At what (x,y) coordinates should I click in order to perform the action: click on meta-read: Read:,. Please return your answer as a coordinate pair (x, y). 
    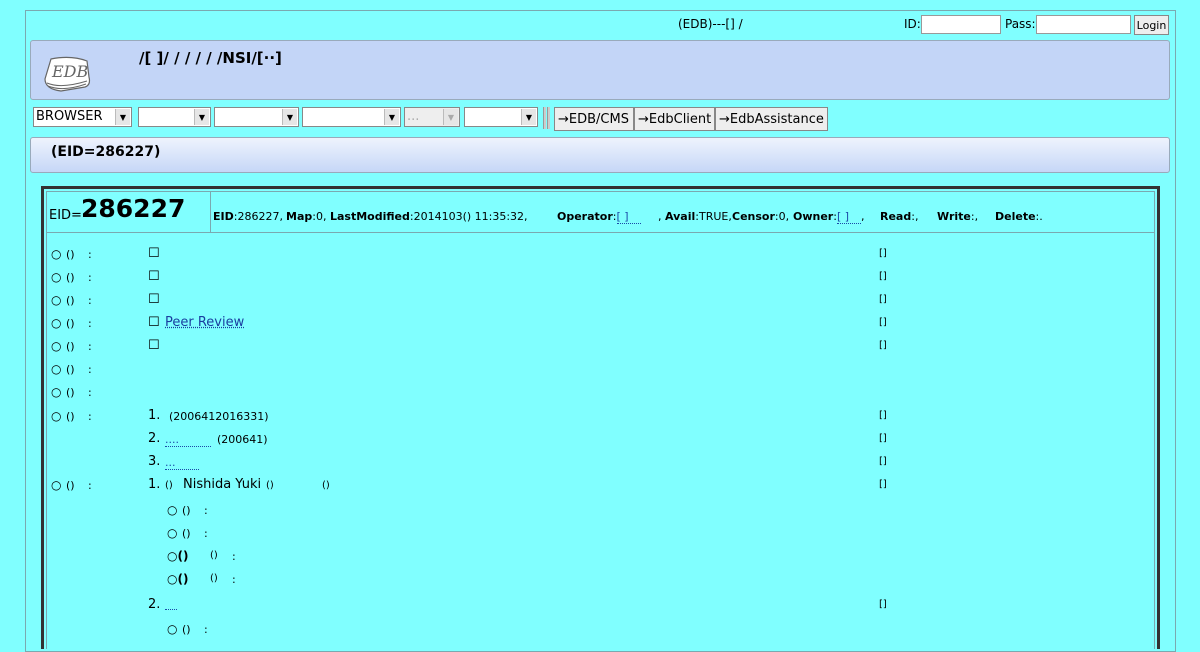
    Looking at the image, I should click on (899, 216).